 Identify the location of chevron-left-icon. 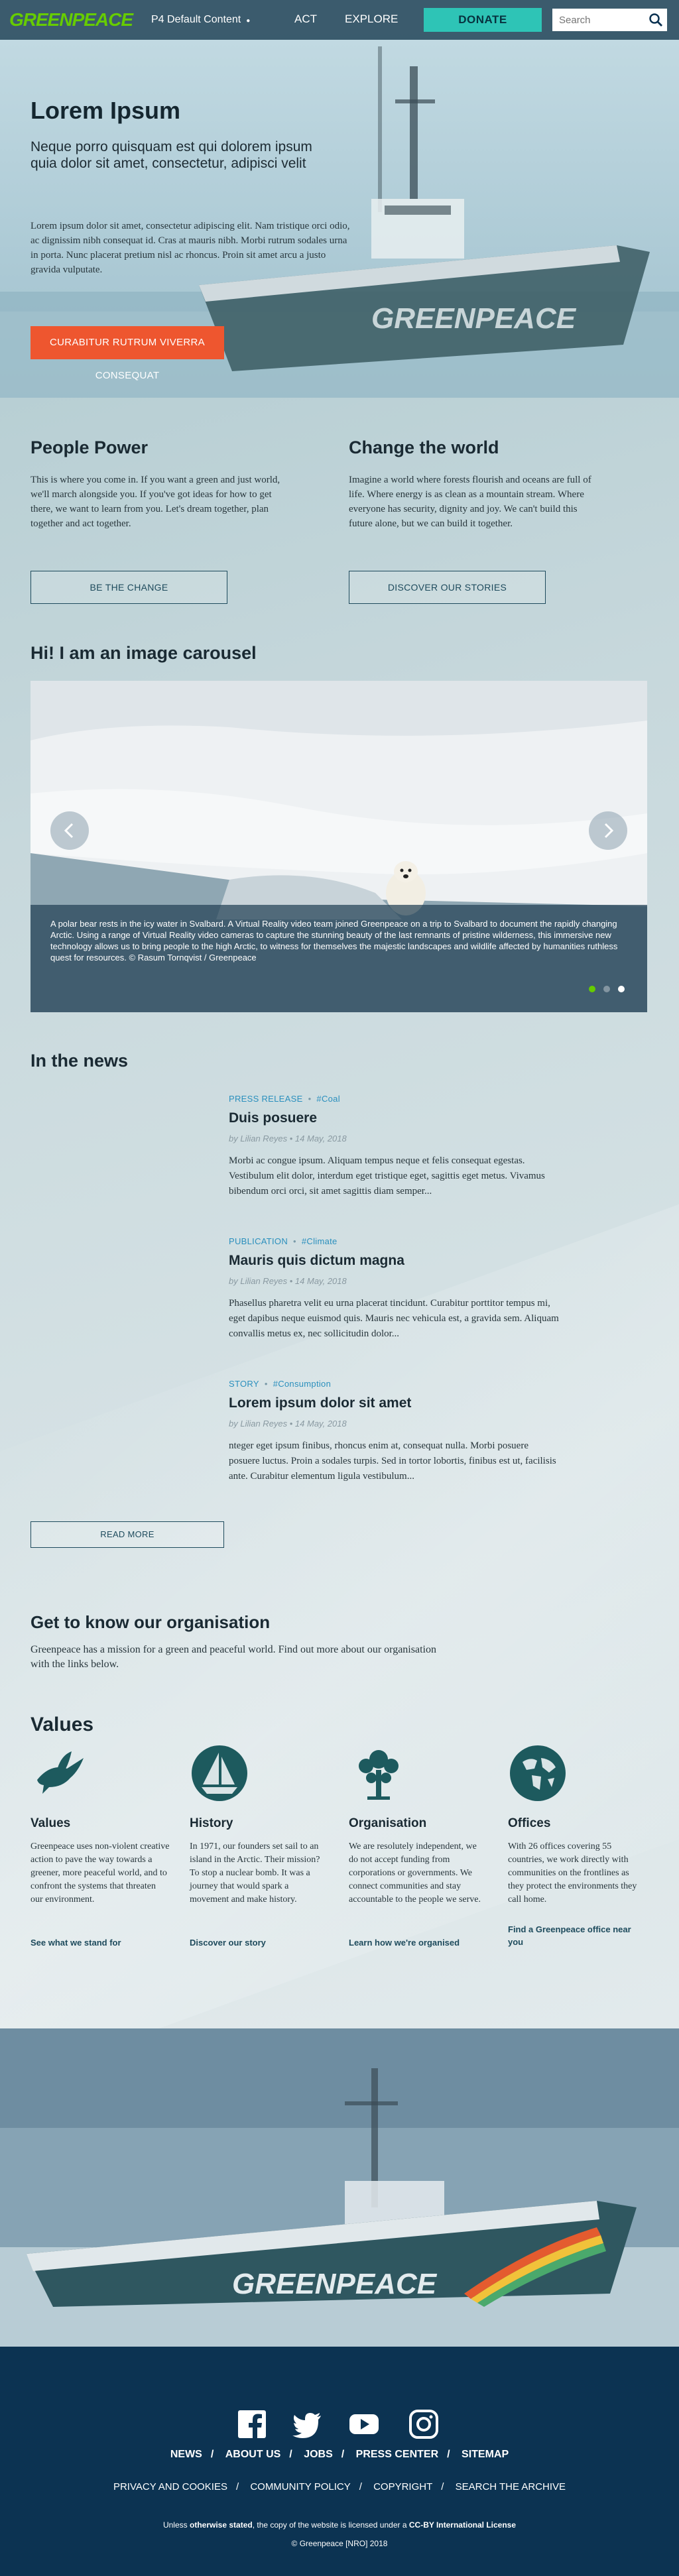
(69, 831).